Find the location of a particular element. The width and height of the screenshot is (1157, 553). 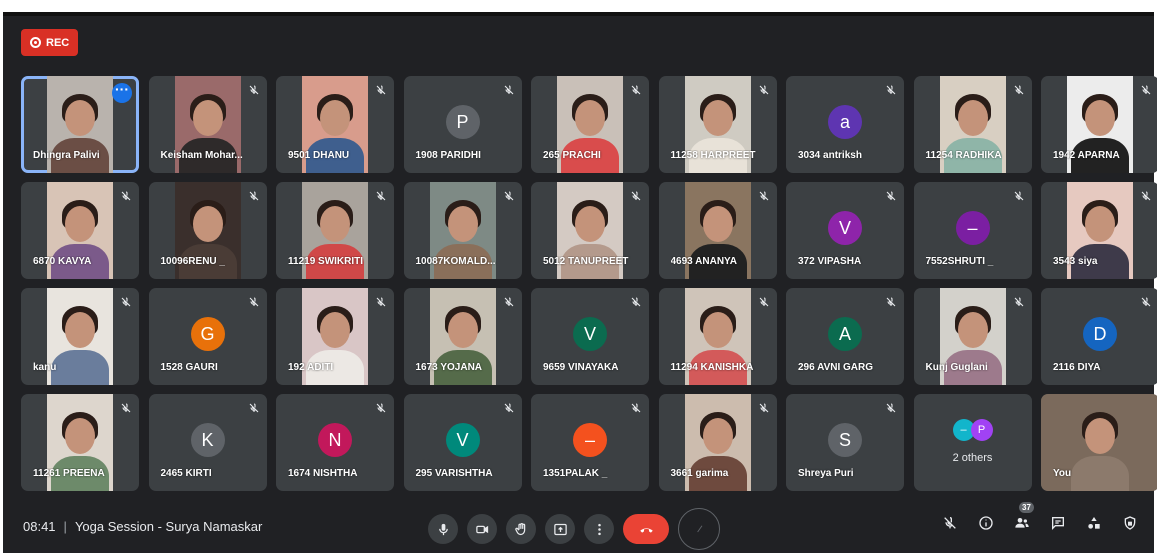

phone-hangup-icon is located at coordinates (646, 530).